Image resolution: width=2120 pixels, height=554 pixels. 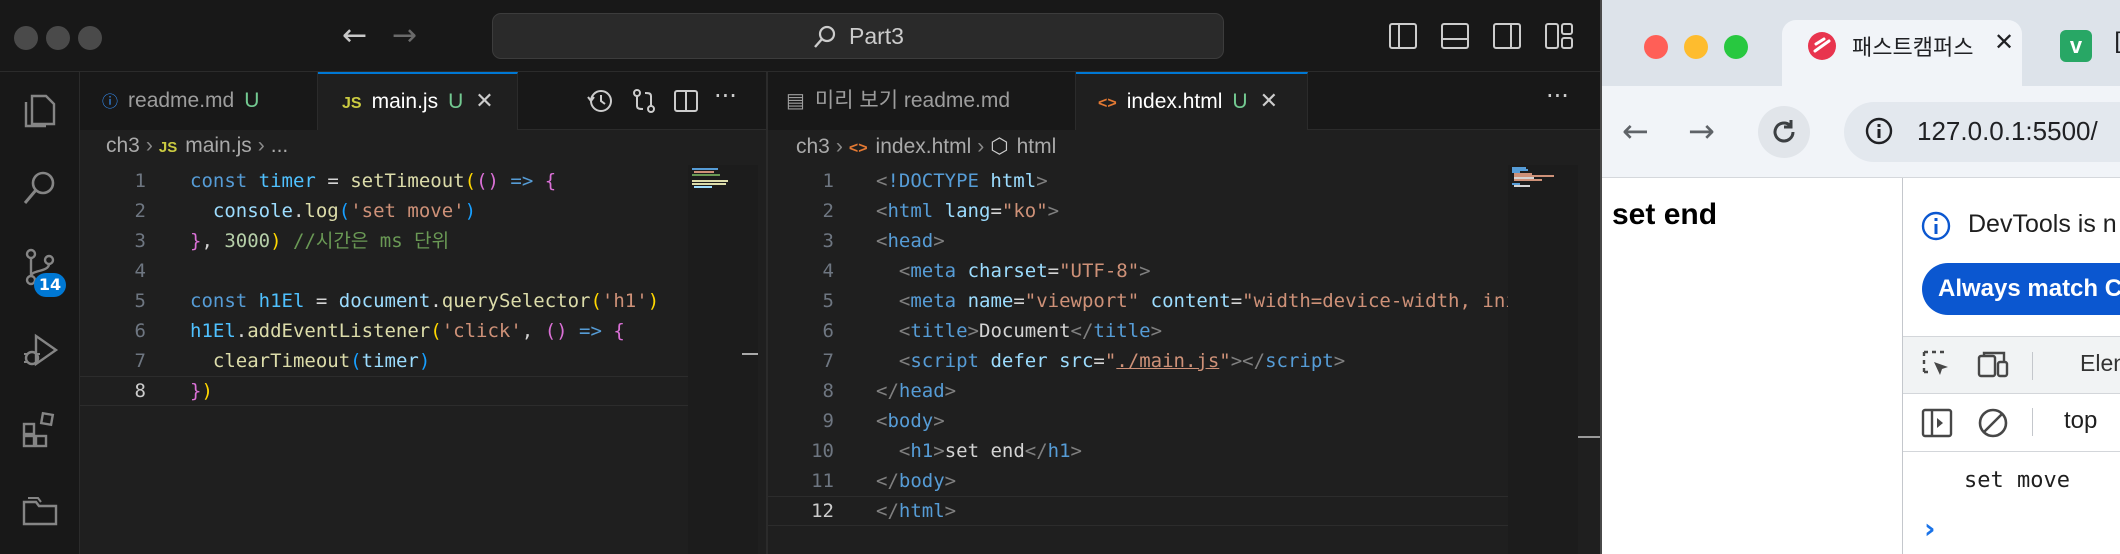 I want to click on open-changes-icon, so click(x=644, y=101).